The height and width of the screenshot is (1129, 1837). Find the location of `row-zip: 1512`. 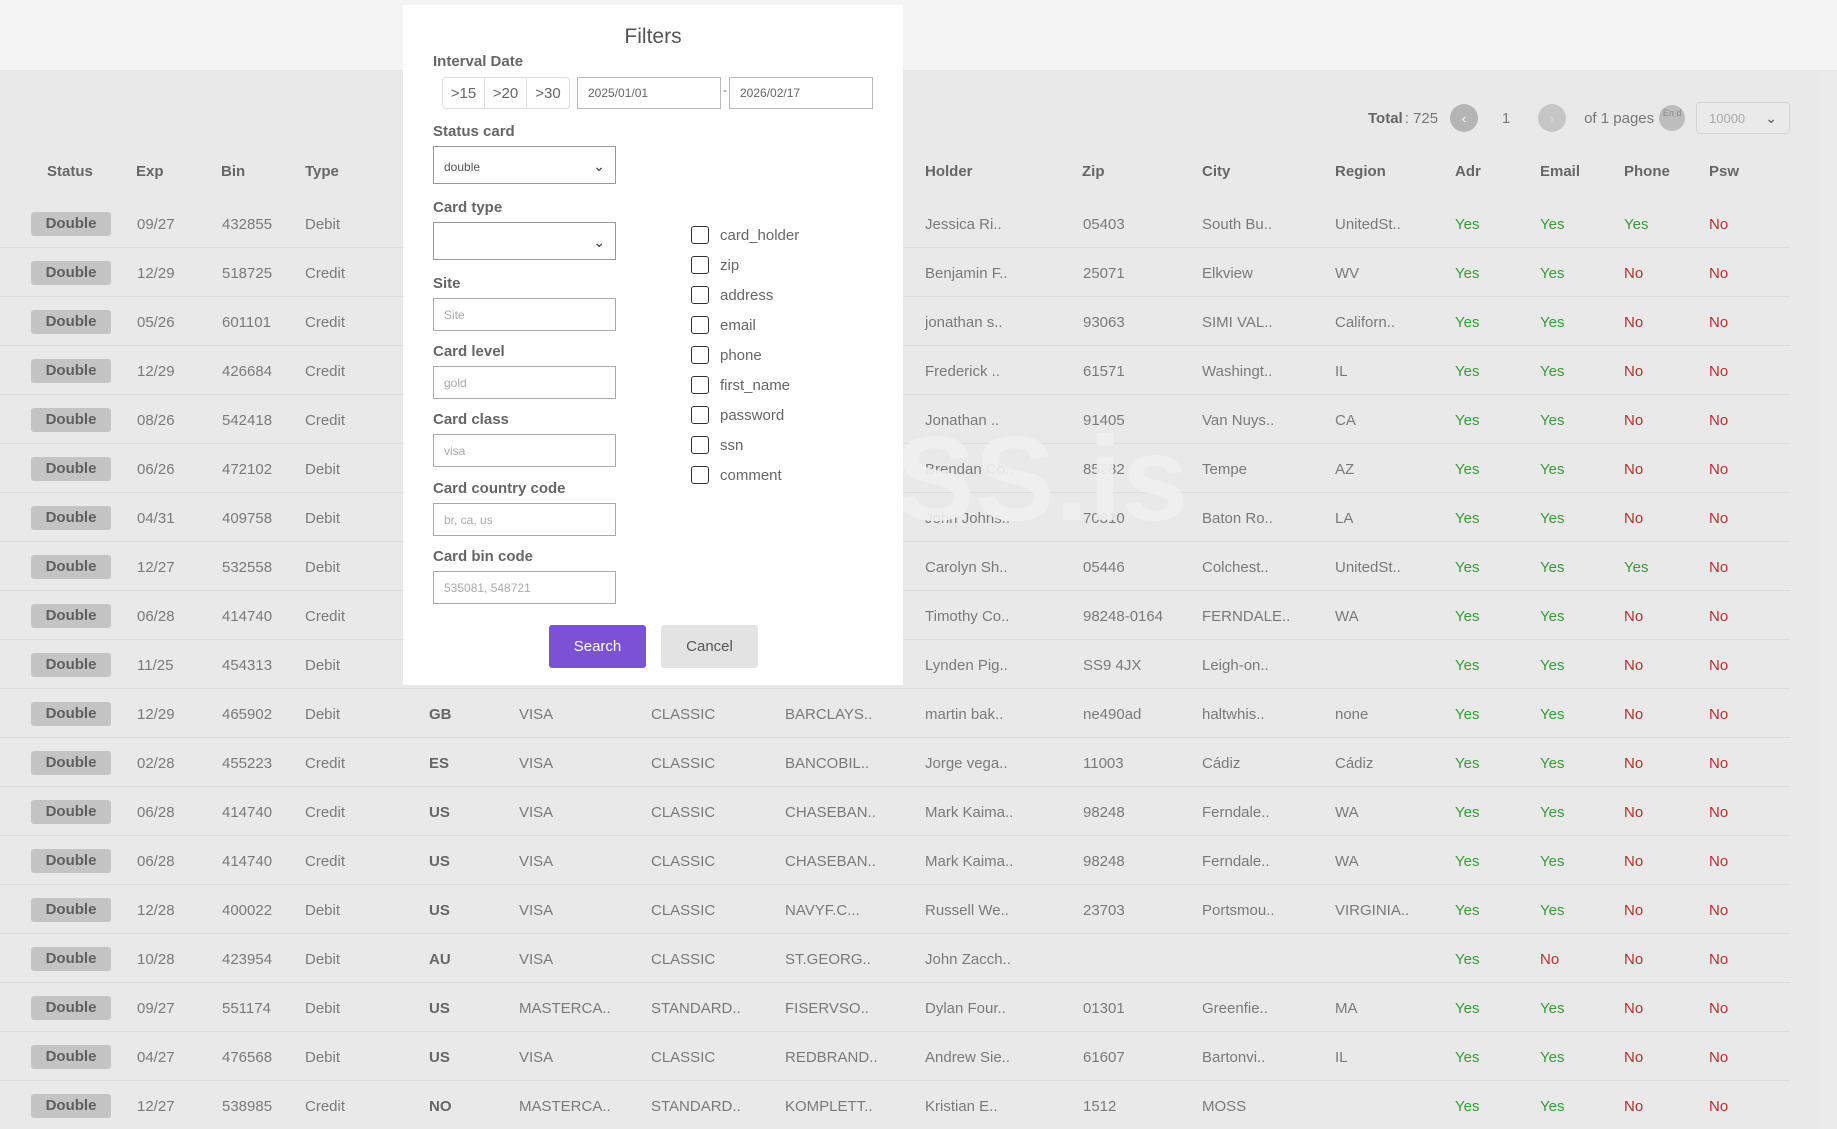

row-zip: 1512 is located at coordinates (1100, 1106).